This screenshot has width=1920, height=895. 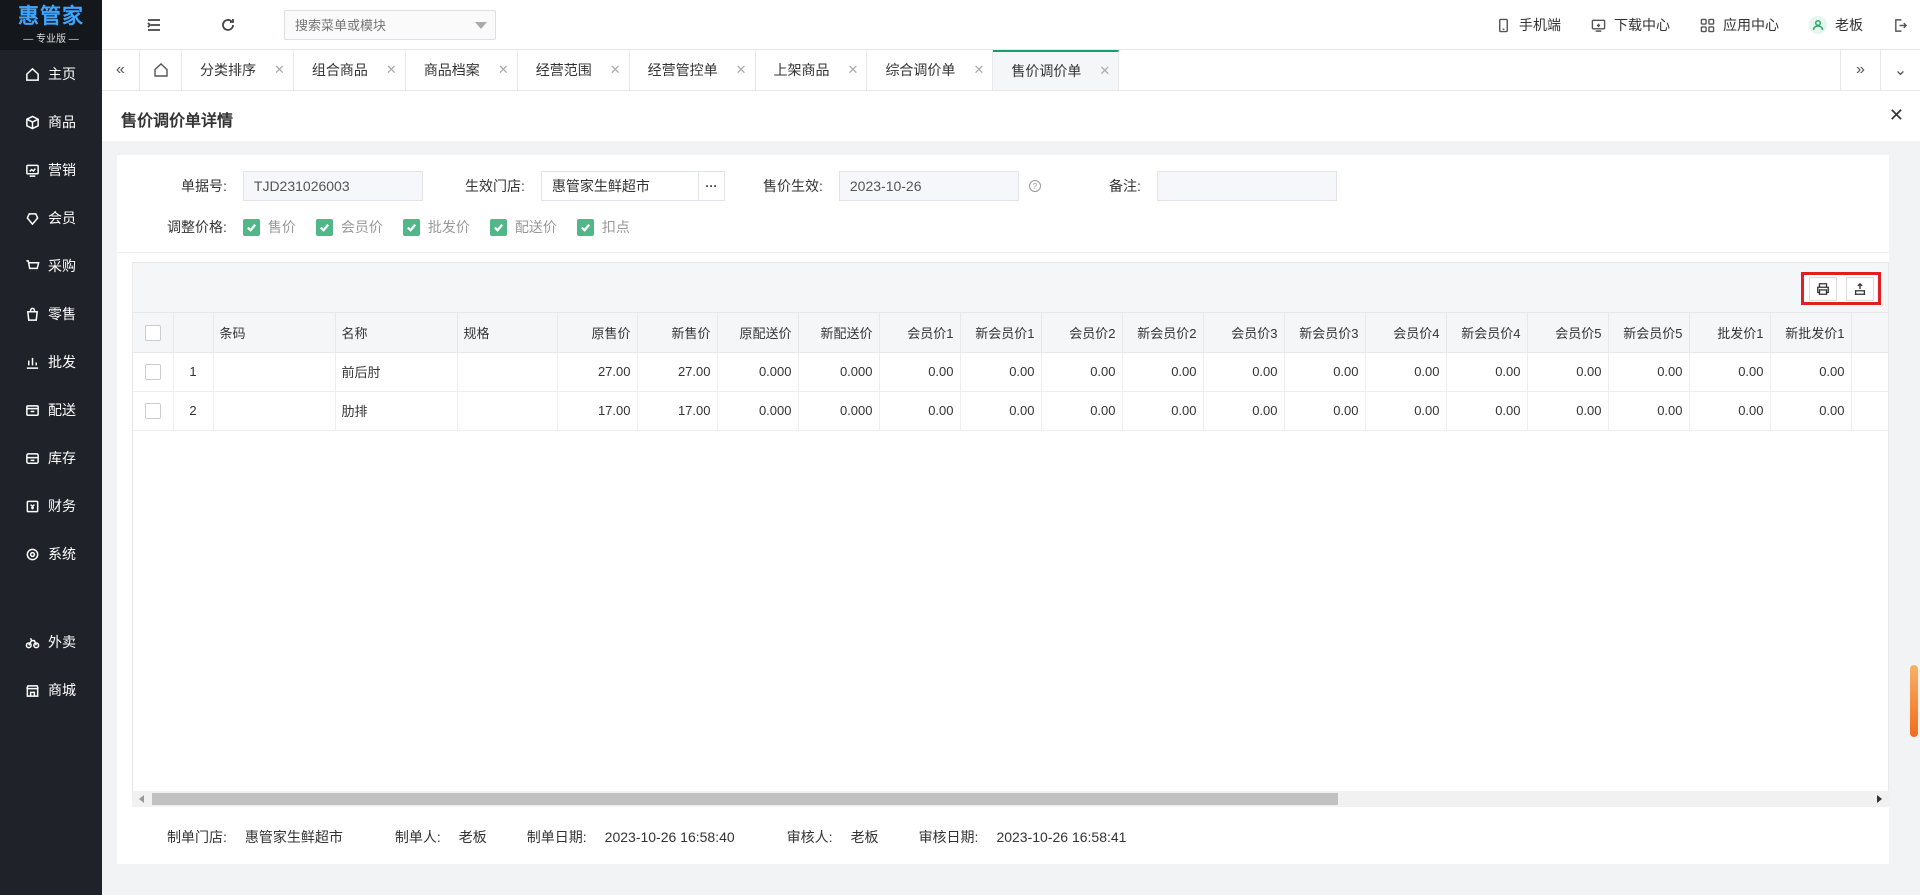 What do you see at coordinates (1325, 333) in the screenshot?
I see `column-header: 新会员价3` at bounding box center [1325, 333].